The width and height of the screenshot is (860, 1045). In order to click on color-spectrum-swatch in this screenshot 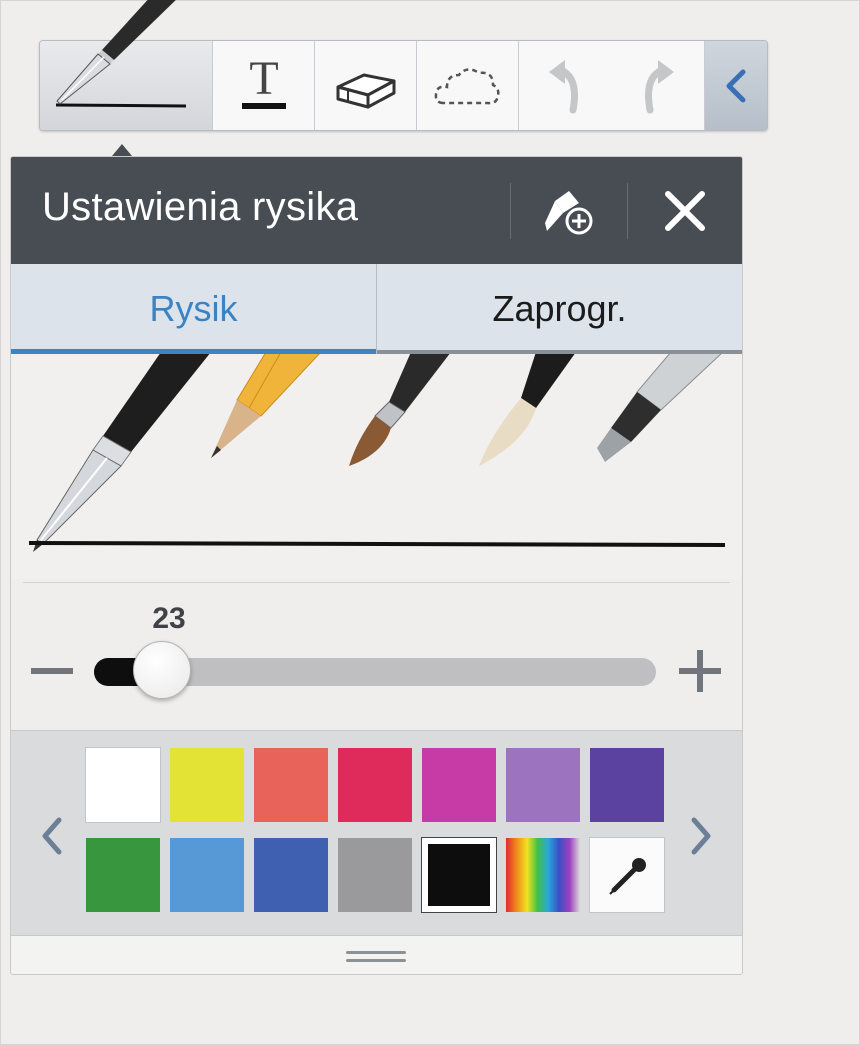, I will do `click(543, 875)`.